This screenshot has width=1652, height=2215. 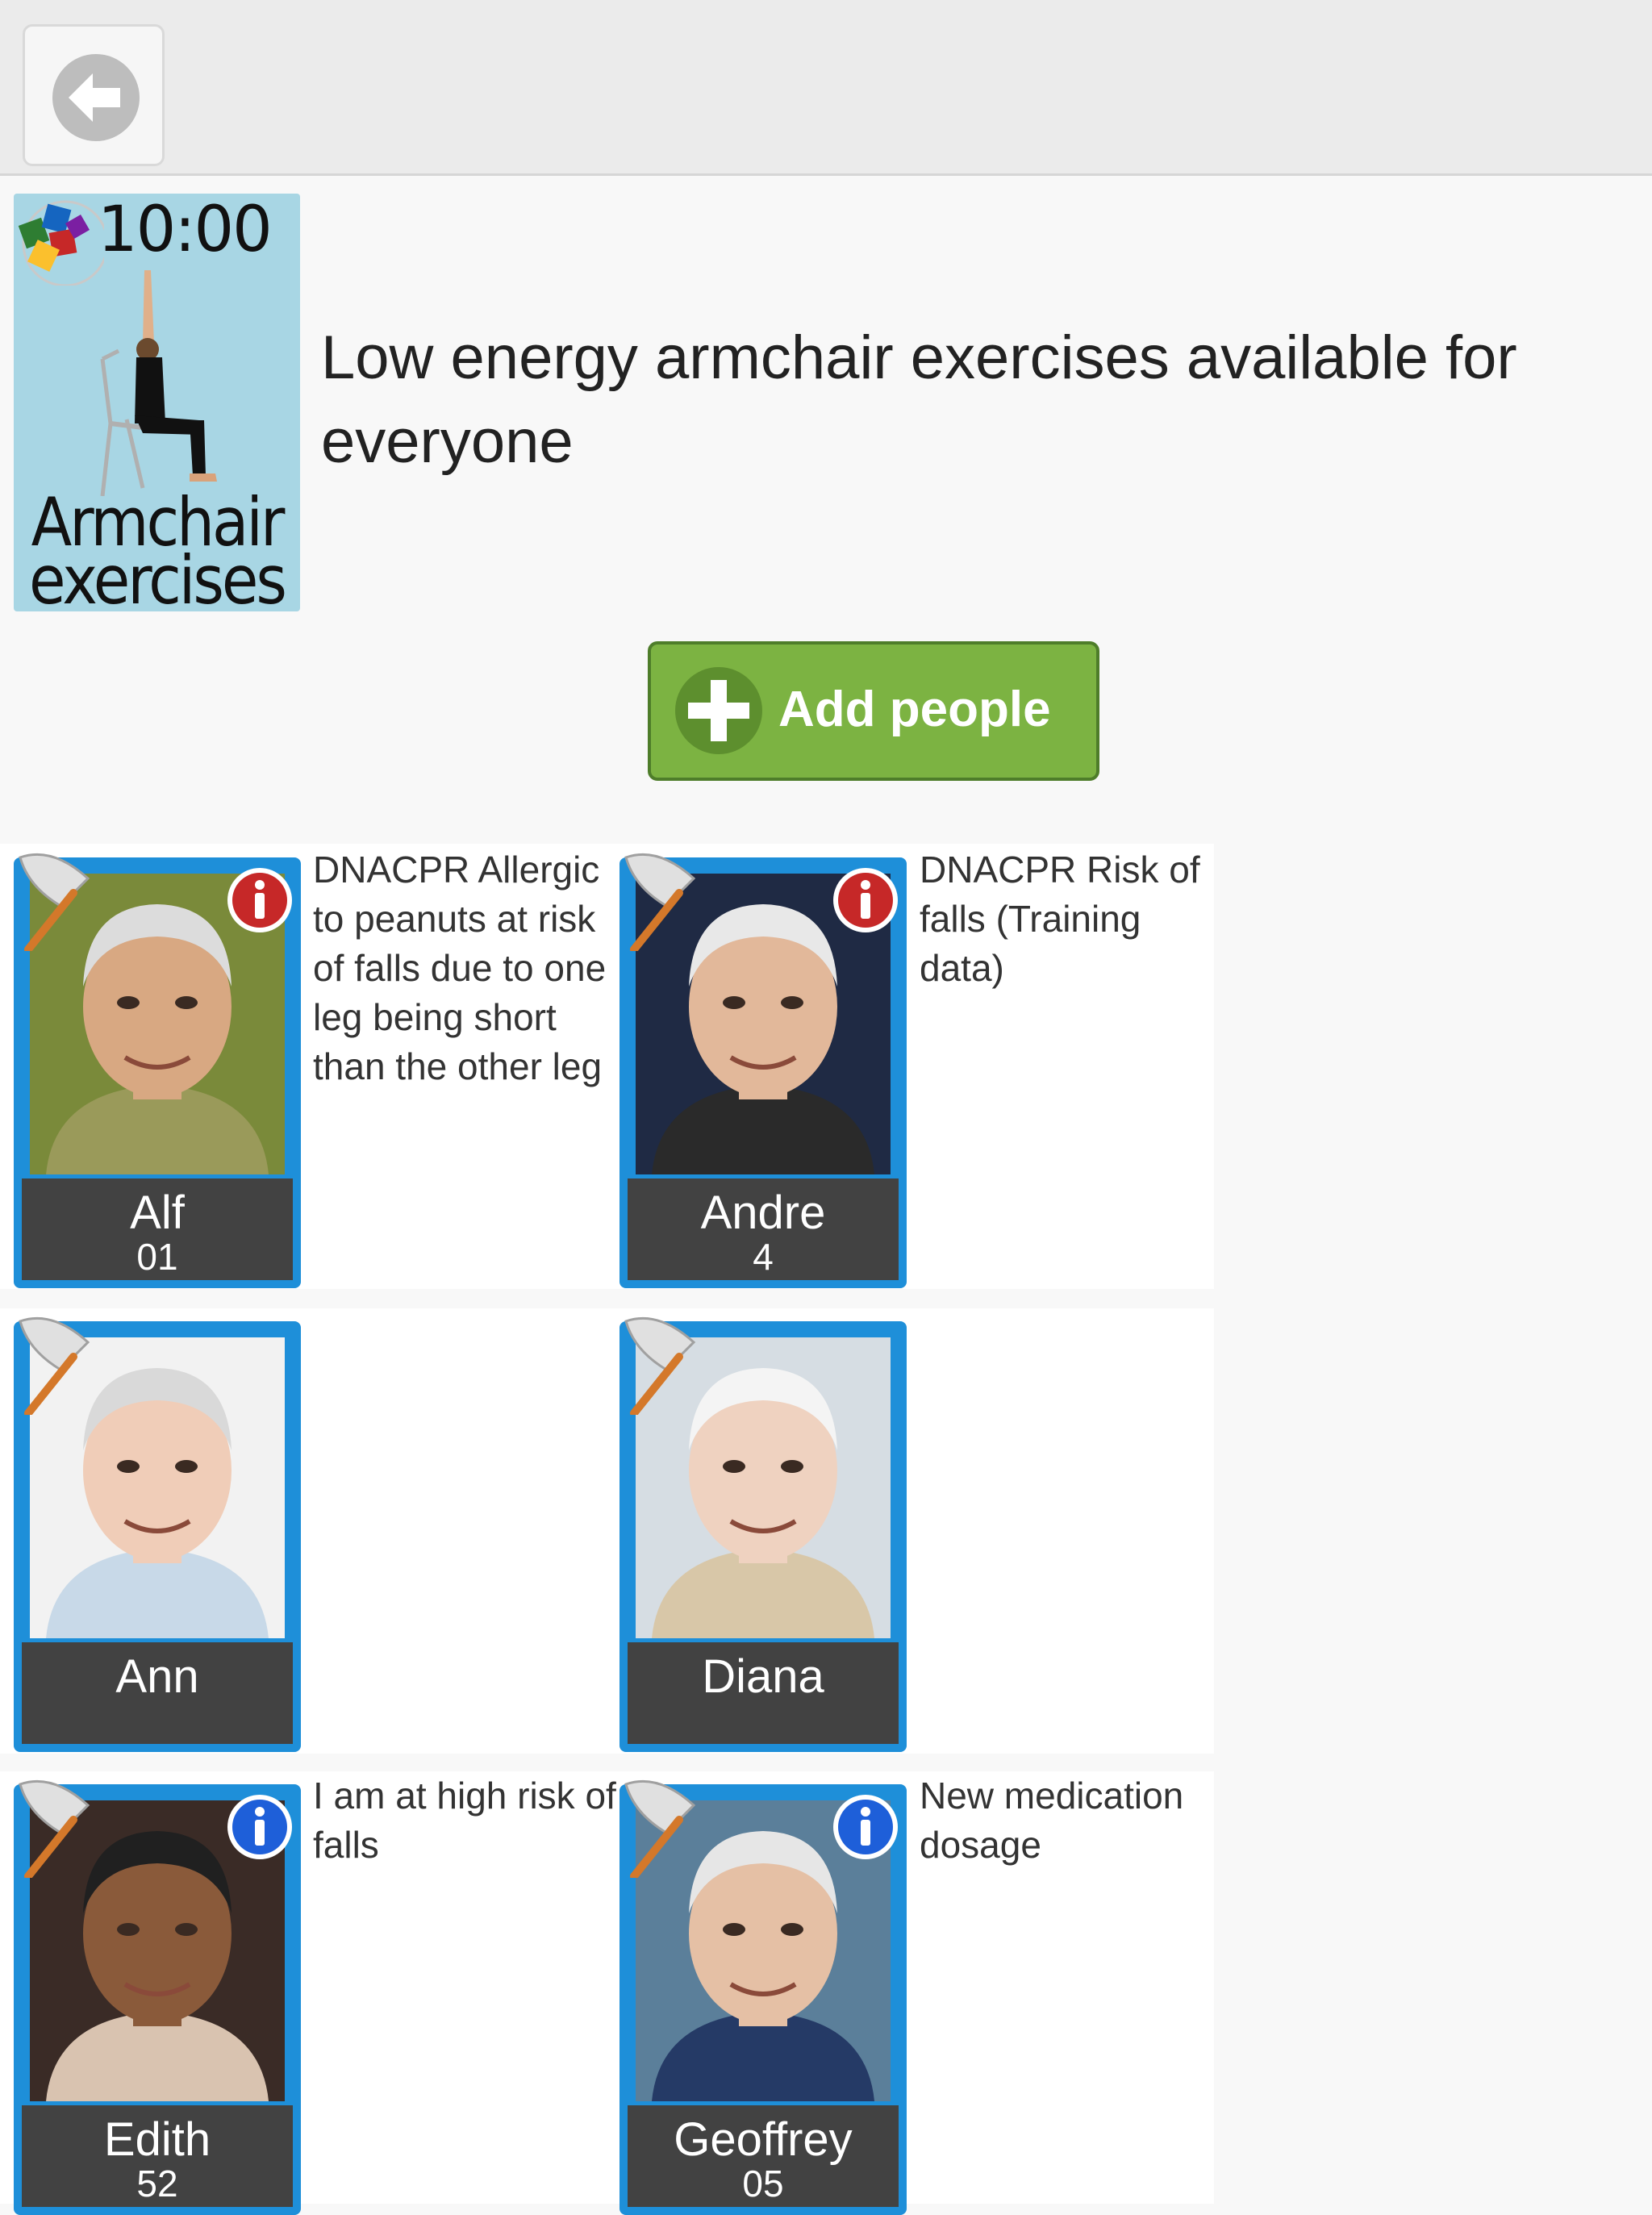 What do you see at coordinates (763, 1677) in the screenshot?
I see `person-name: Diana` at bounding box center [763, 1677].